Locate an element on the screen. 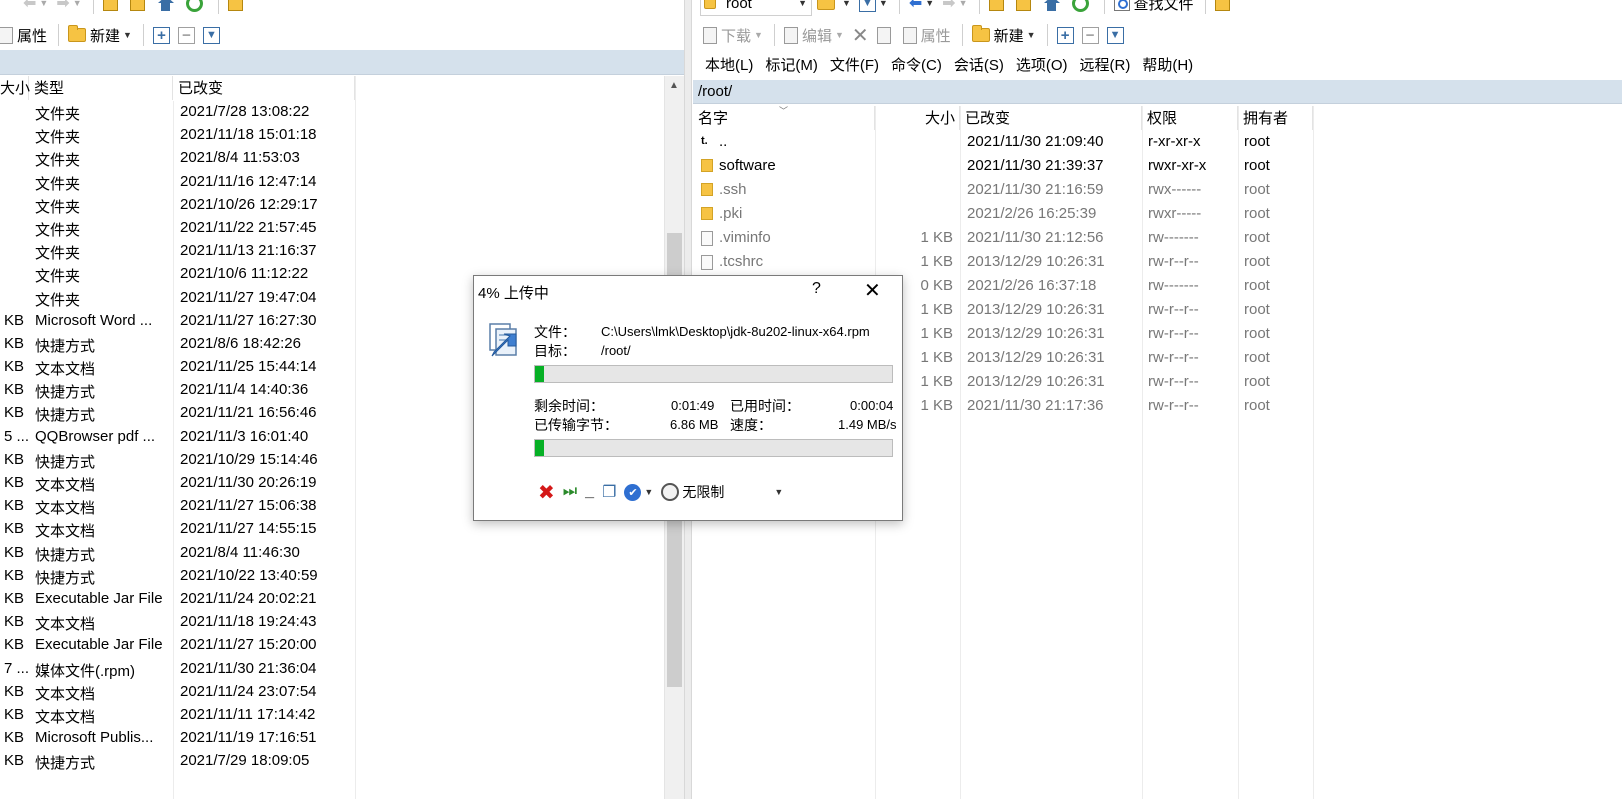  table-row: KB Microsoft Publis... 2021/11/19 17:16:51 is located at coordinates (332, 738).